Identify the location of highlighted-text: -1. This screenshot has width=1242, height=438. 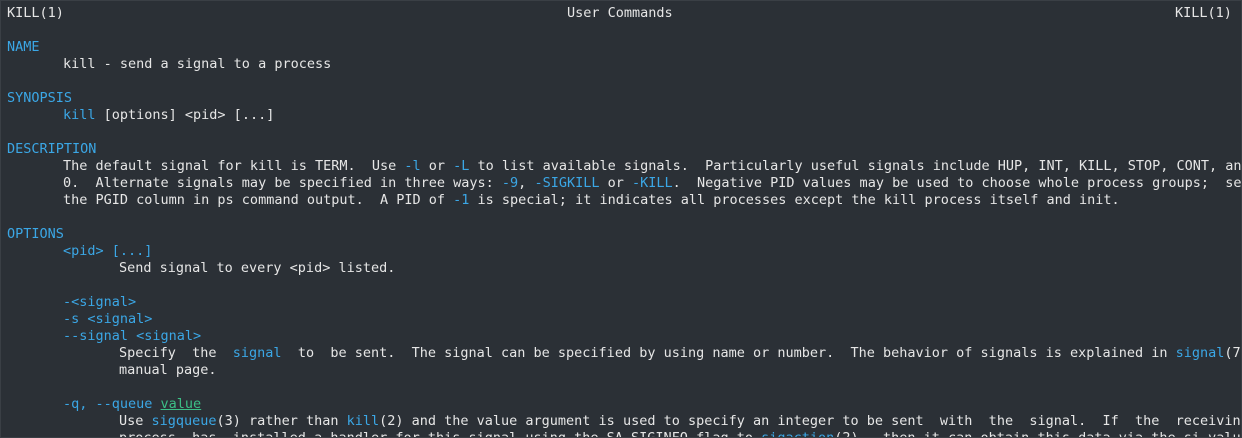
(461, 200).